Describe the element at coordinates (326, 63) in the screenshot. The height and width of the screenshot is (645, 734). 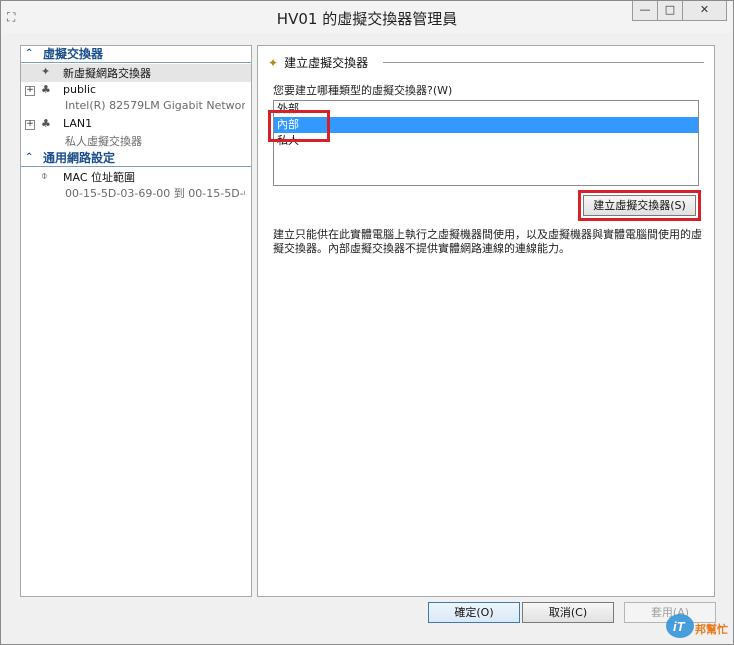
I see `panel-title: 建立虛擬交換器` at that location.